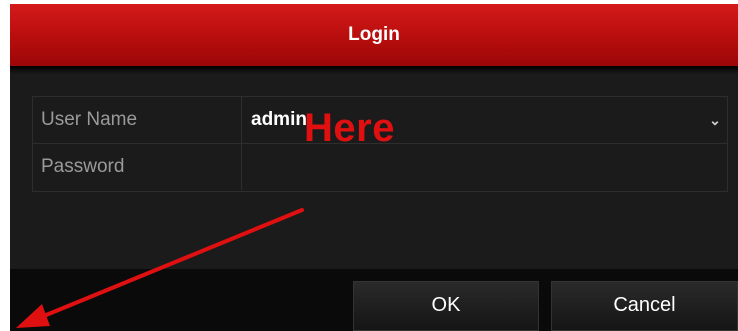 The image size is (738, 331). What do you see at coordinates (374, 70) in the screenshot?
I see `titlebar-divider` at bounding box center [374, 70].